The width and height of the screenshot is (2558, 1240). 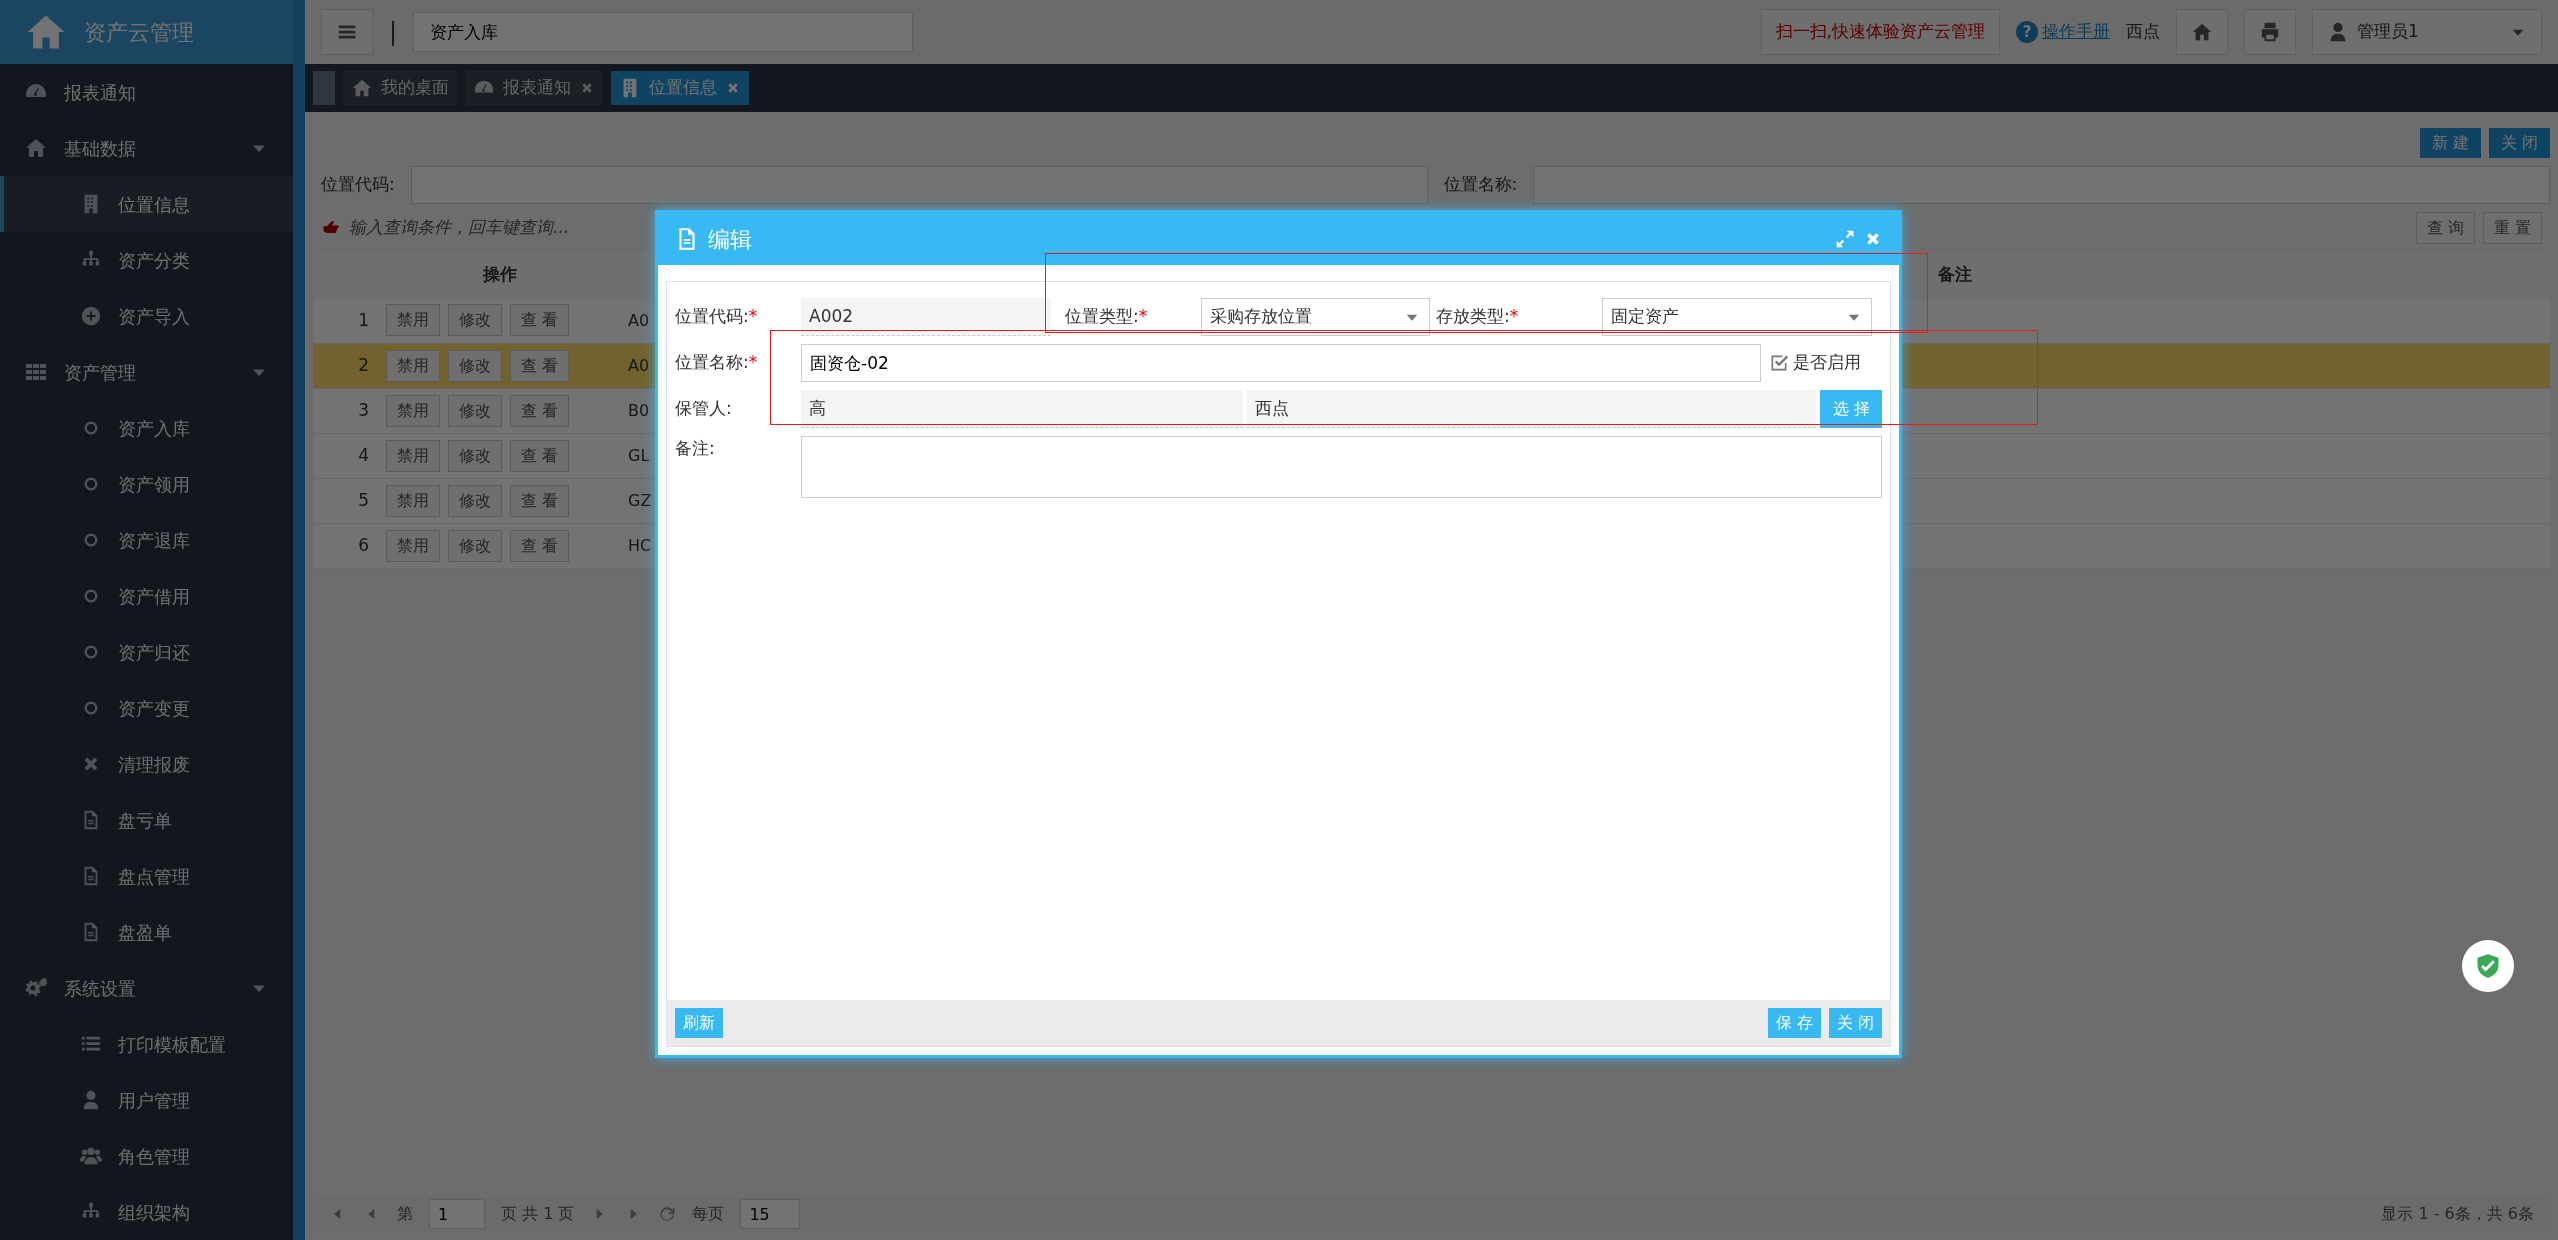 I want to click on menu-label: 盘盈单, so click(x=145, y=932).